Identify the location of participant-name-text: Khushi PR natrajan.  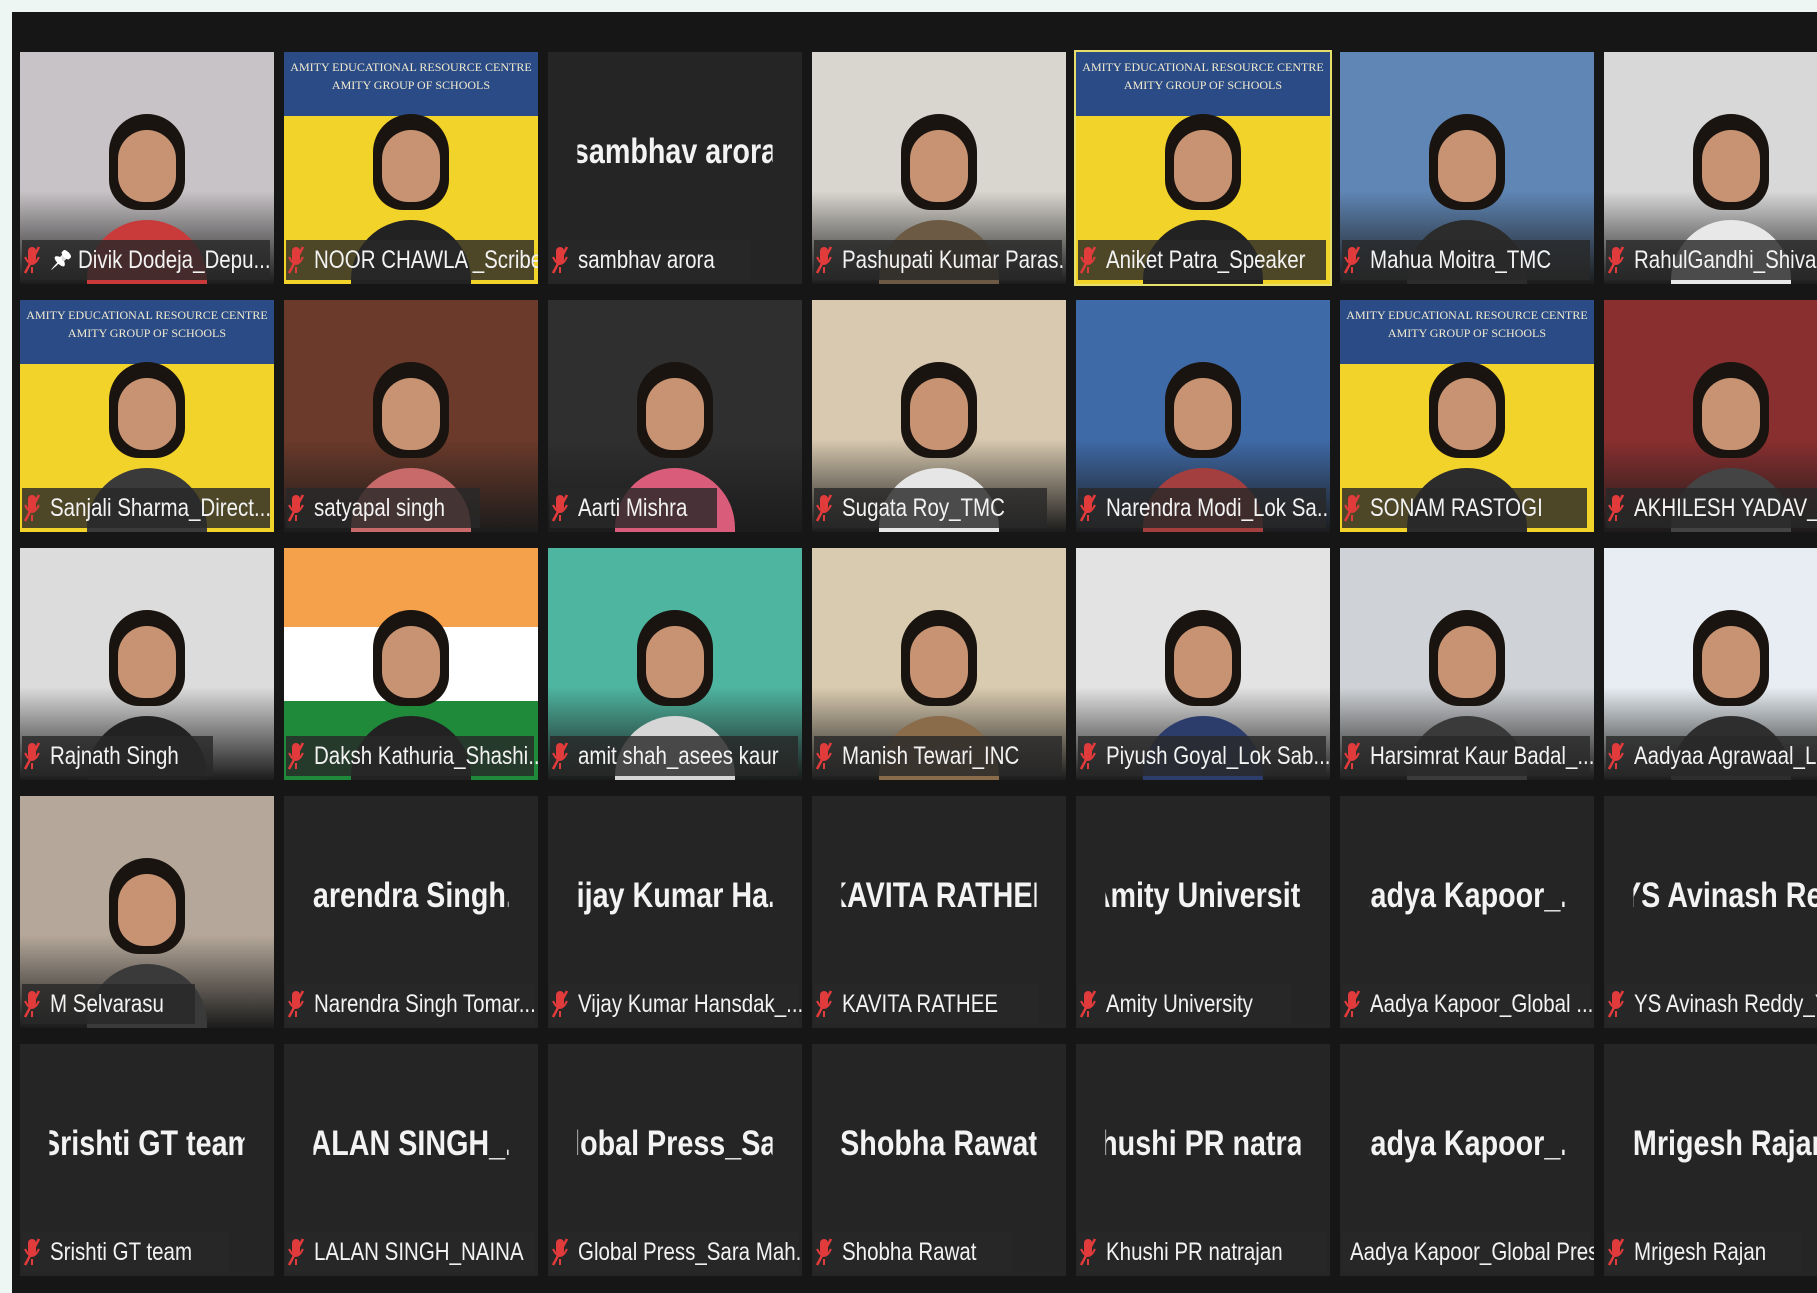
(1194, 1251).